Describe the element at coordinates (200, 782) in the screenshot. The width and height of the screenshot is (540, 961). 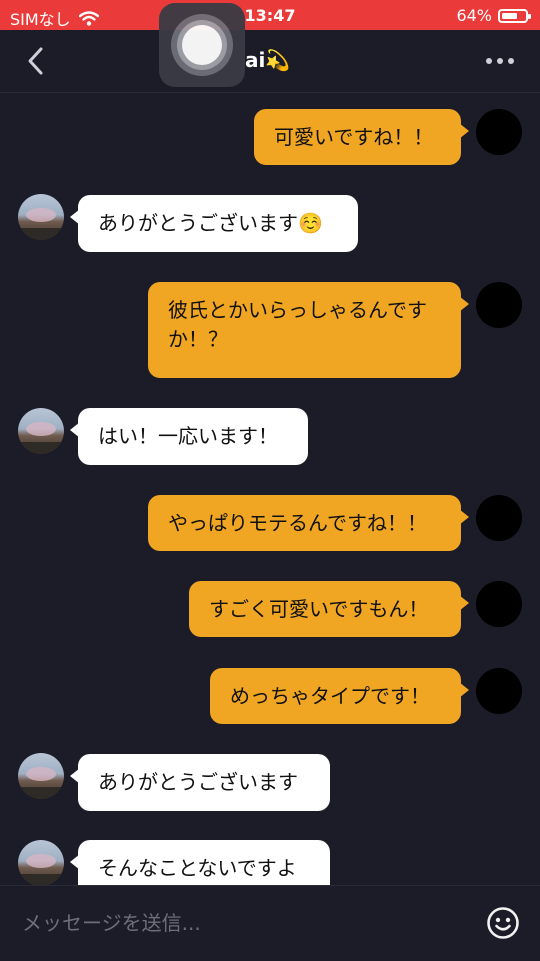
I see `message-bubble-incoming: ありがとうございます` at that location.